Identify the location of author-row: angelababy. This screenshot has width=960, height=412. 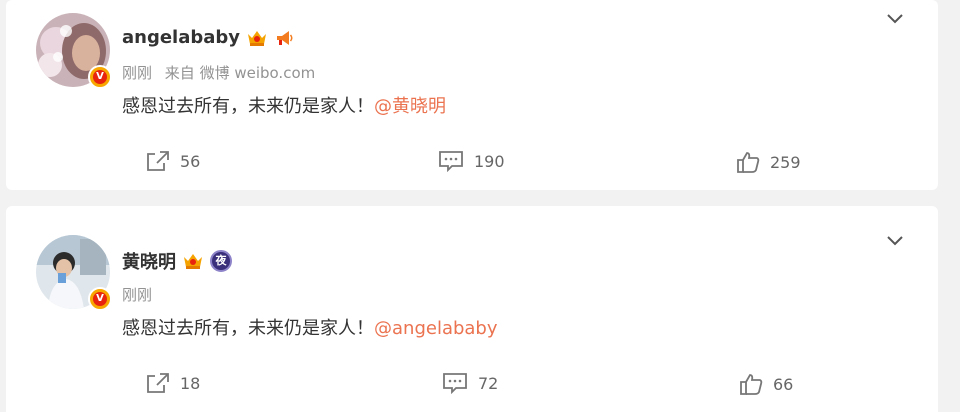
(208, 37).